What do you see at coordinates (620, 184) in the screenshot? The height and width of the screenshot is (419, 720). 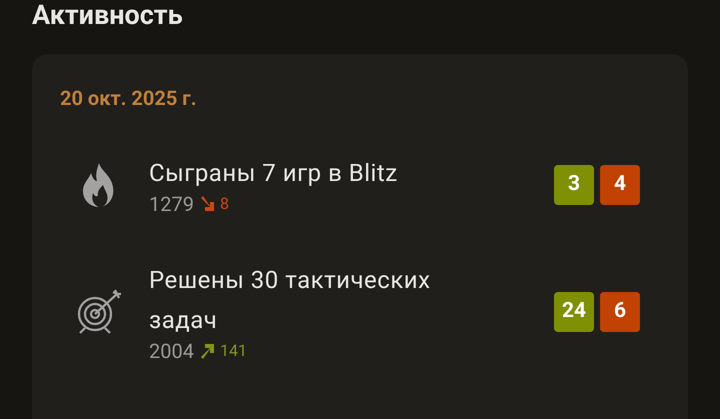 I see `losses-count: 4` at bounding box center [620, 184].